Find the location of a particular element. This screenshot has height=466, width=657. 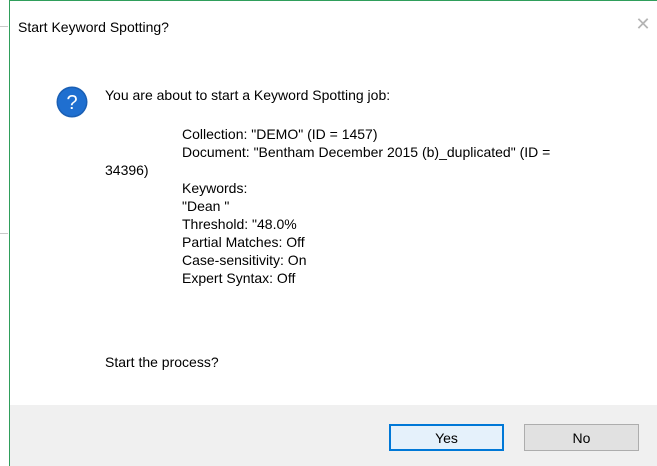

close-icon: ✕ is located at coordinates (643, 24).